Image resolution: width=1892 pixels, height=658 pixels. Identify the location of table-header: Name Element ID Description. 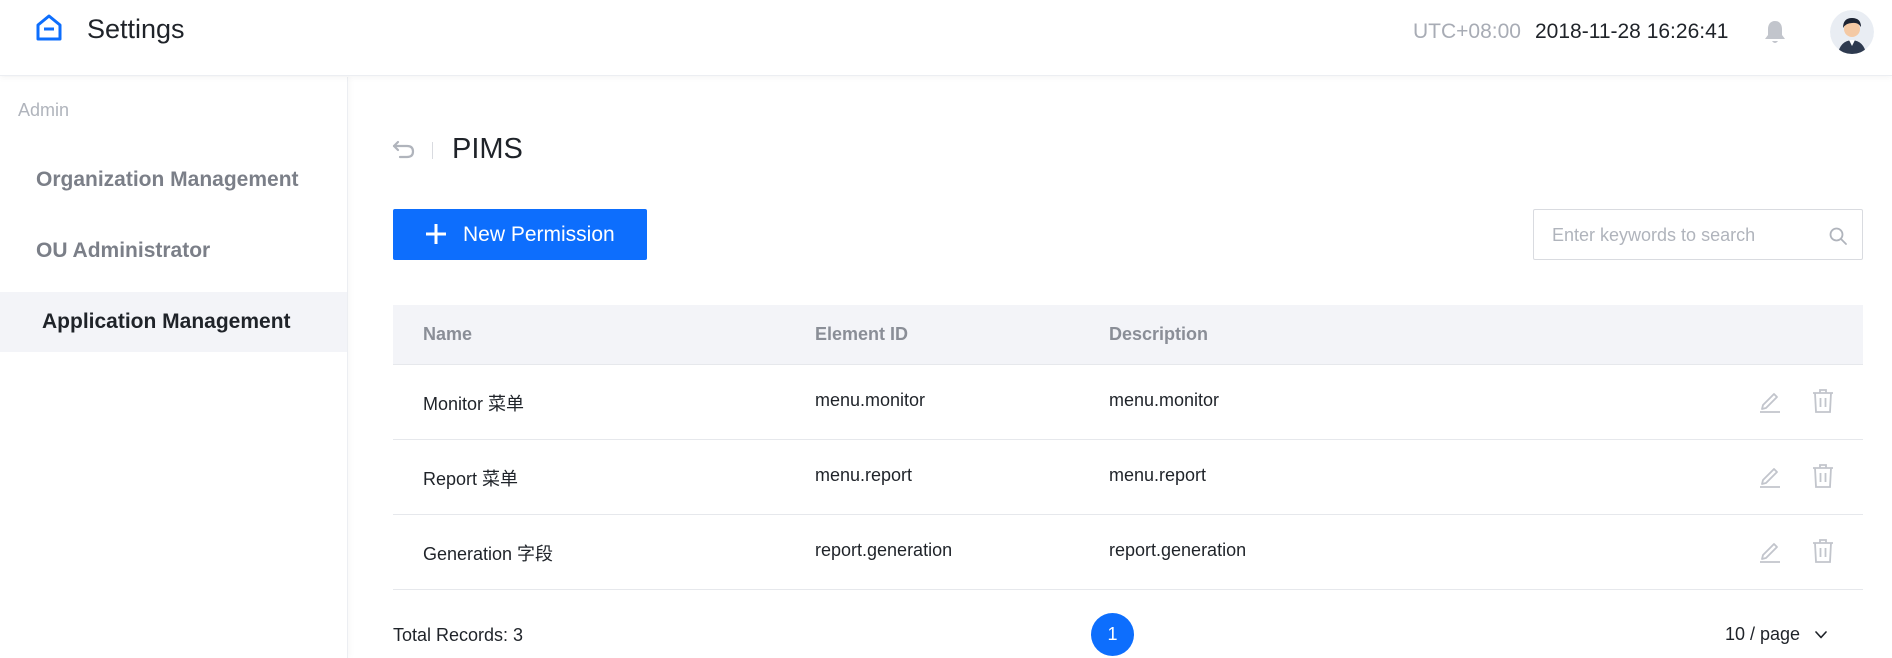
(1128, 335).